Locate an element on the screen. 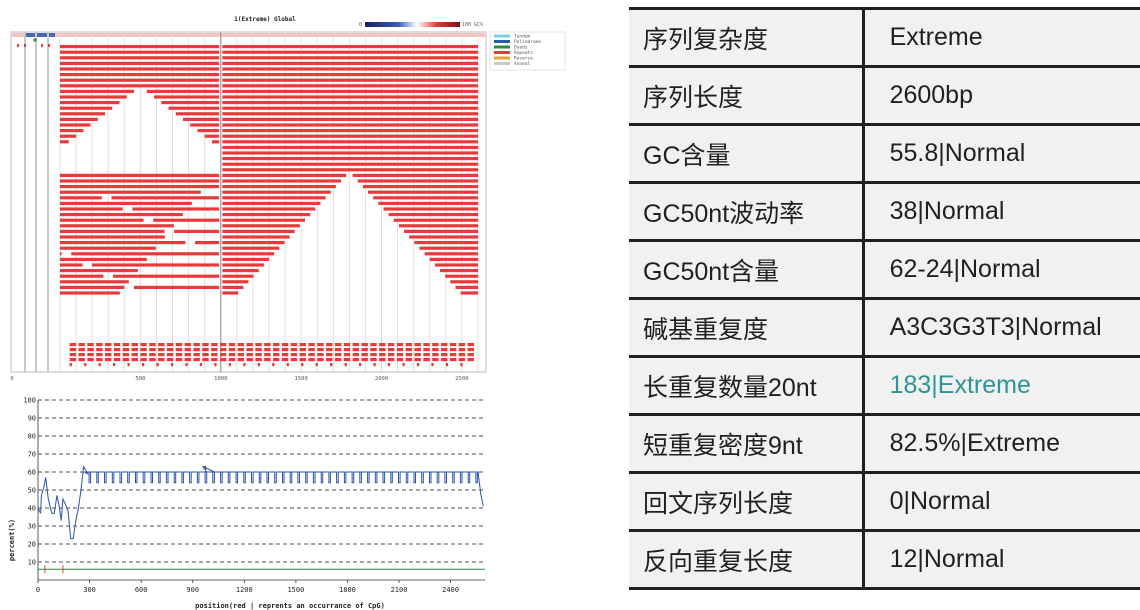 The width and height of the screenshot is (1140, 610). map-x-tick-label: 2500 is located at coordinates (461, 379).